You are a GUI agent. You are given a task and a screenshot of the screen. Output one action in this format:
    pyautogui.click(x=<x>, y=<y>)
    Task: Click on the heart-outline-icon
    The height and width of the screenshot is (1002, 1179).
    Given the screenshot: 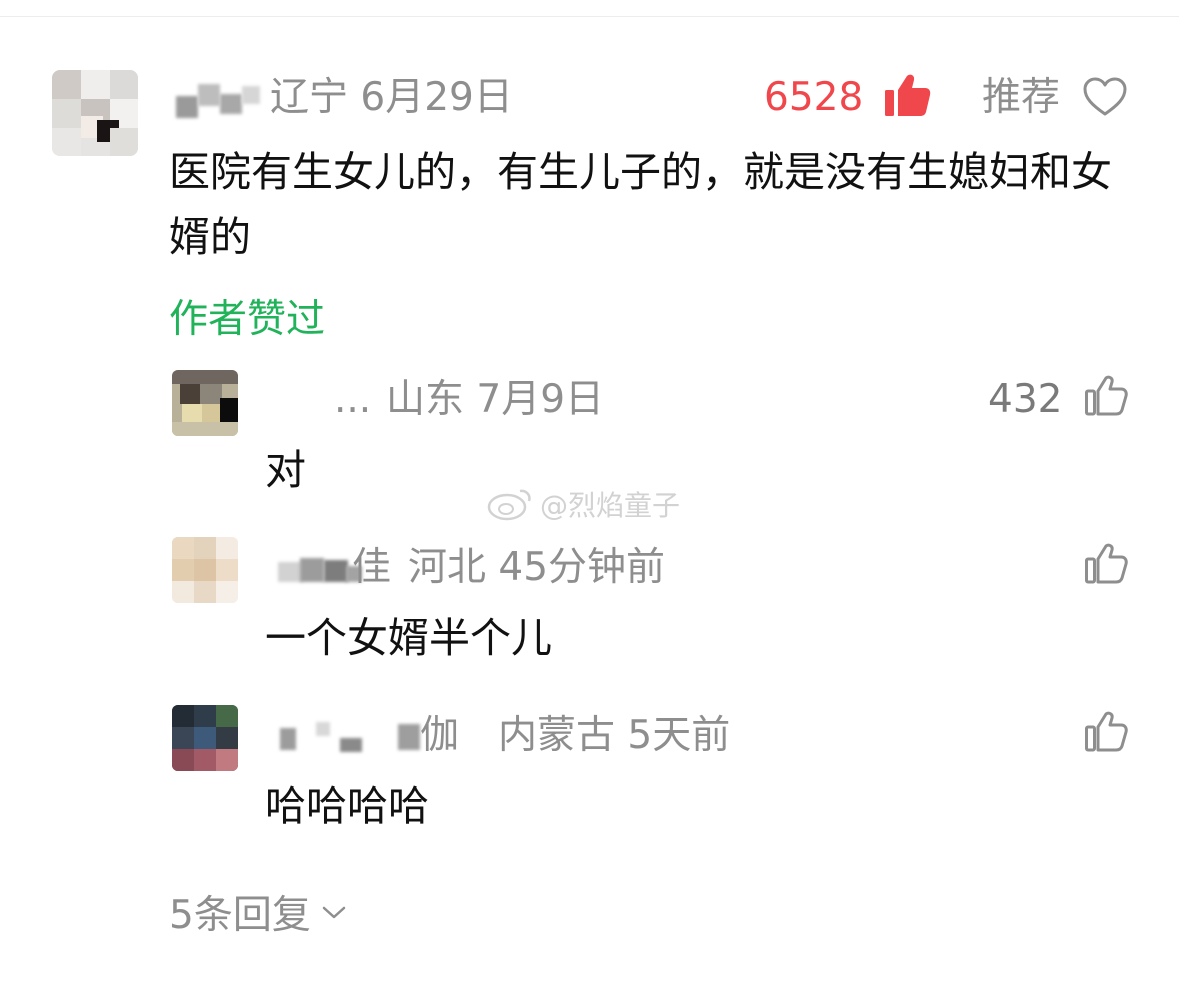 What is the action you would take?
    pyautogui.click(x=1105, y=97)
    